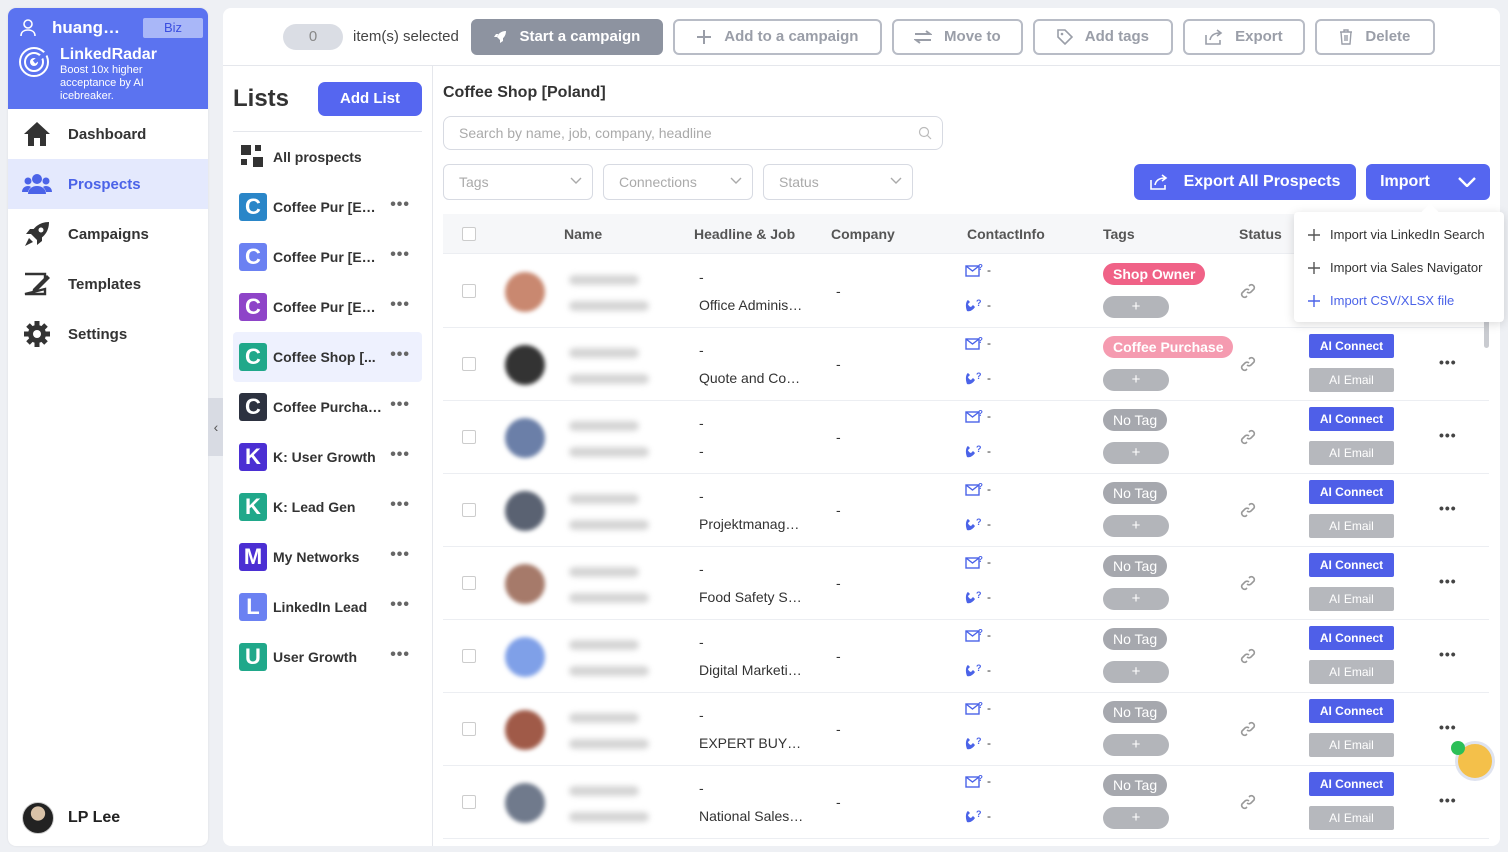 The height and width of the screenshot is (852, 1508). I want to click on list-item: M My Networks •••, so click(327, 557).